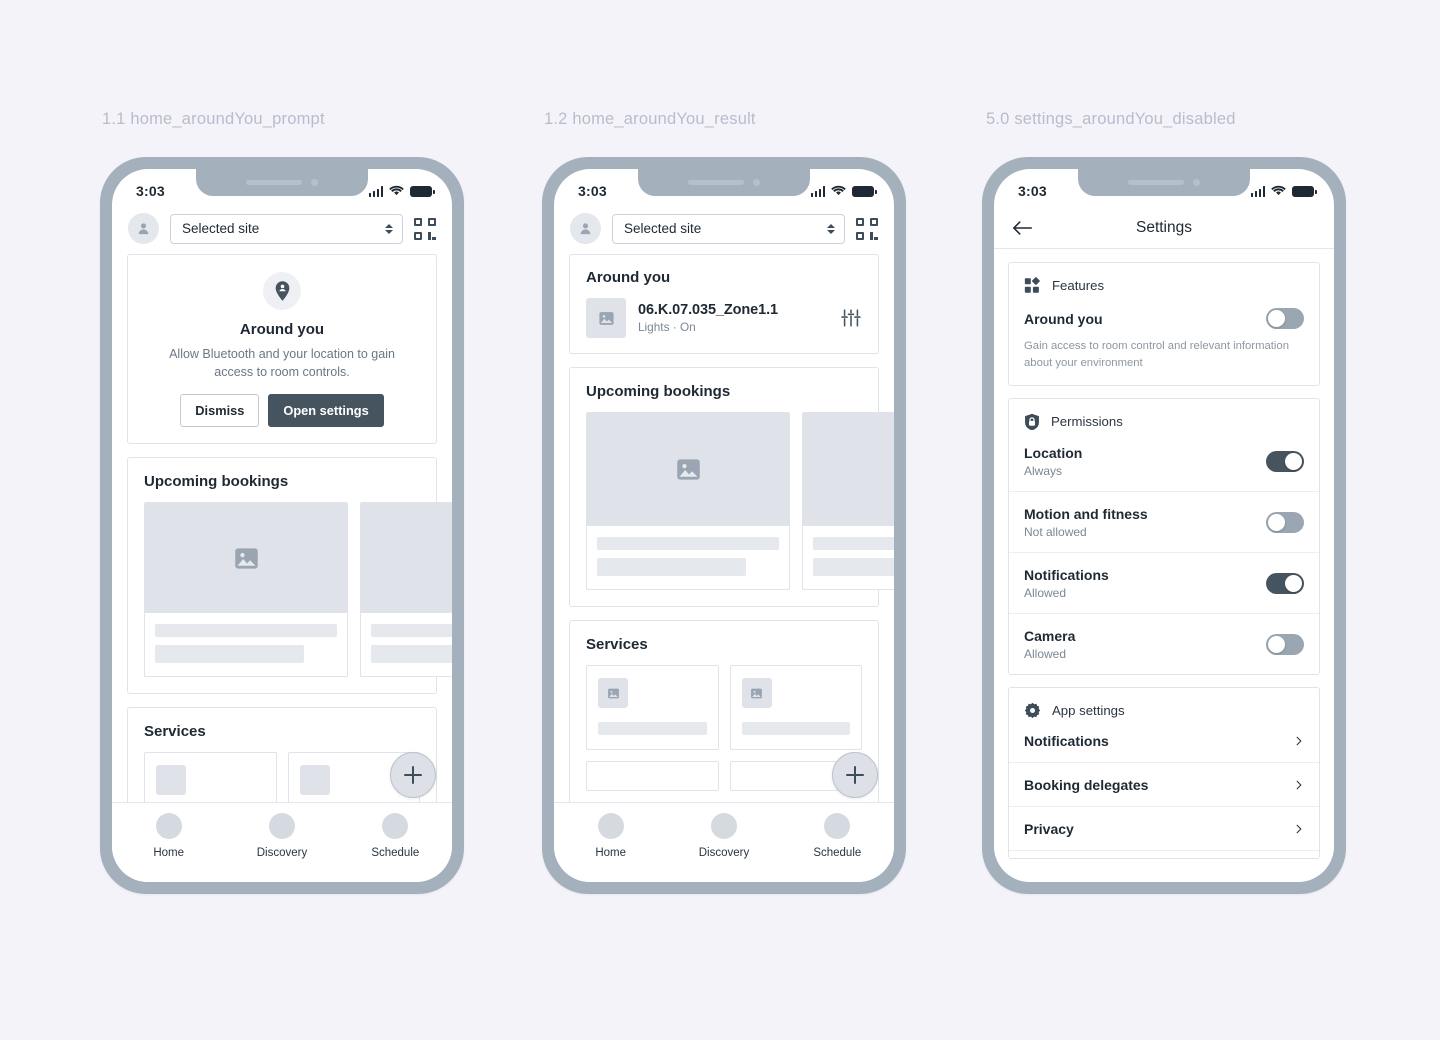 The width and height of the screenshot is (1440, 1040). What do you see at coordinates (663, 228) in the screenshot?
I see `site-select-value: Selected site` at bounding box center [663, 228].